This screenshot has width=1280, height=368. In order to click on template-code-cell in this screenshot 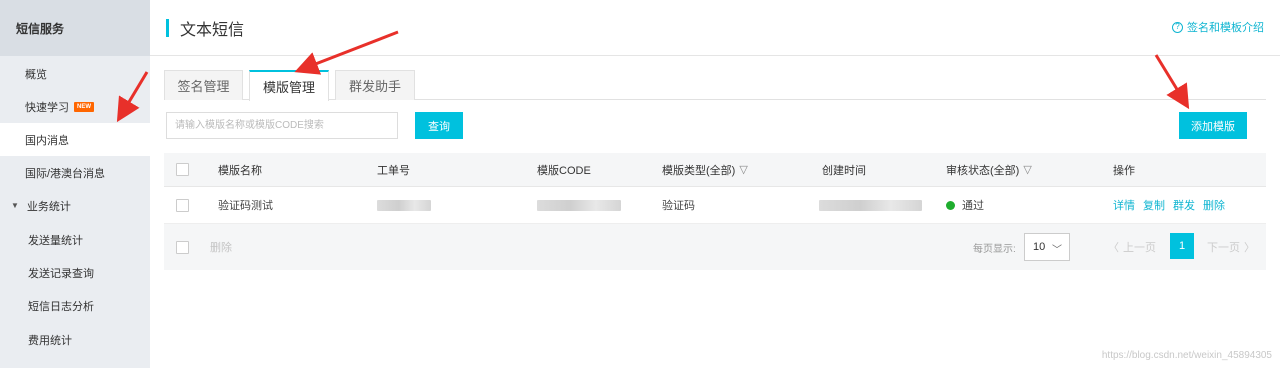, I will do `click(579, 205)`.